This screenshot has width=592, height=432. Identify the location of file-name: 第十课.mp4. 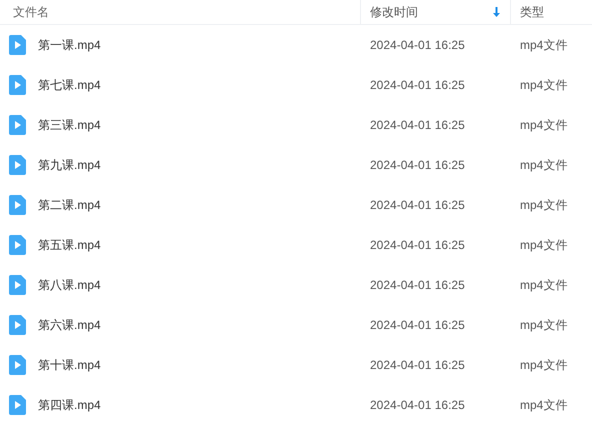
(69, 365).